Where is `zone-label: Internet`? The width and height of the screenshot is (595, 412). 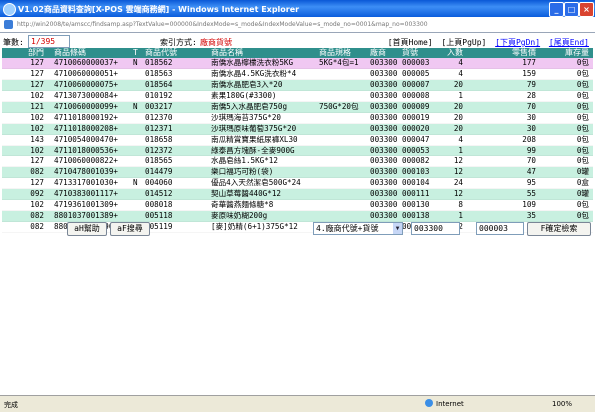 zone-label: Internet is located at coordinates (450, 404).